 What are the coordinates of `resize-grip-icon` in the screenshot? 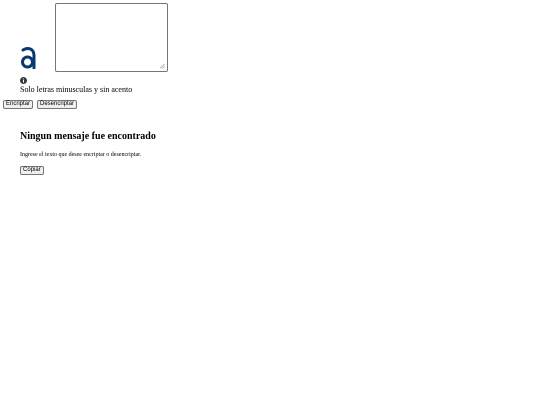 It's located at (162, 66).